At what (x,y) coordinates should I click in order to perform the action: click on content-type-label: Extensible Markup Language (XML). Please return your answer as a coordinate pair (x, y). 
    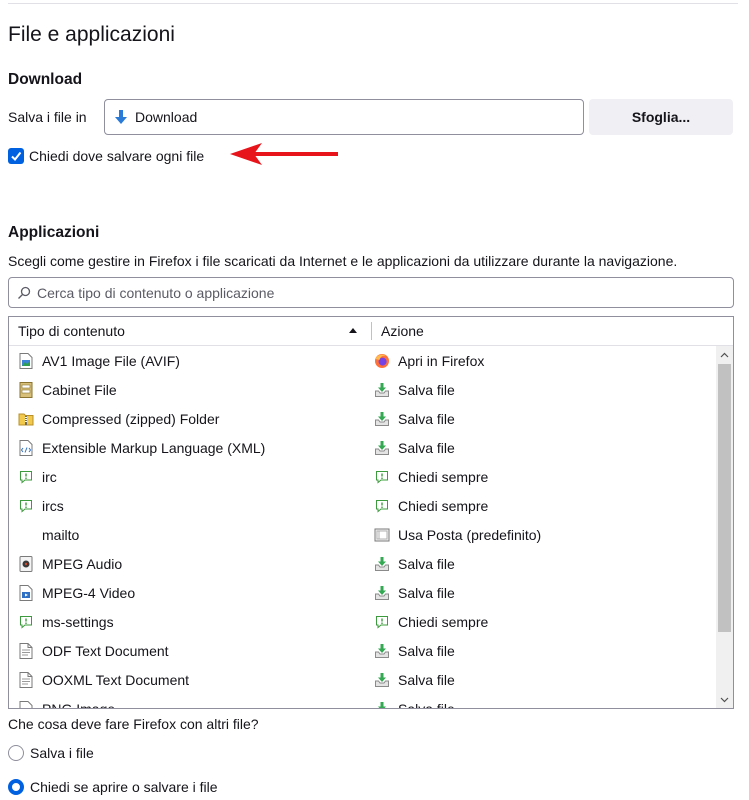
    Looking at the image, I should click on (154, 447).